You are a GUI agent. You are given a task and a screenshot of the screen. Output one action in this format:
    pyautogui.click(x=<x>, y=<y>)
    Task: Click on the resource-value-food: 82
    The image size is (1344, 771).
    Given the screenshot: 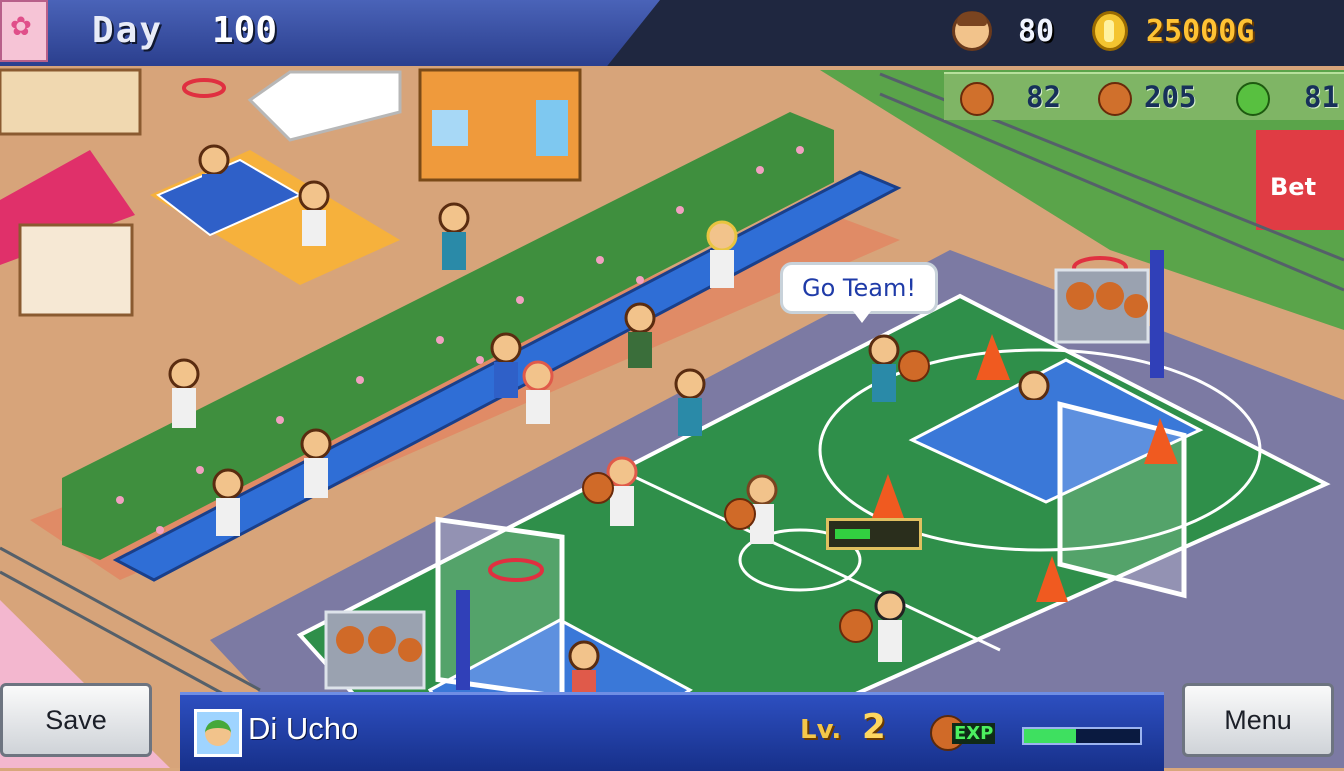 What is the action you would take?
    pyautogui.click(x=1043, y=97)
    